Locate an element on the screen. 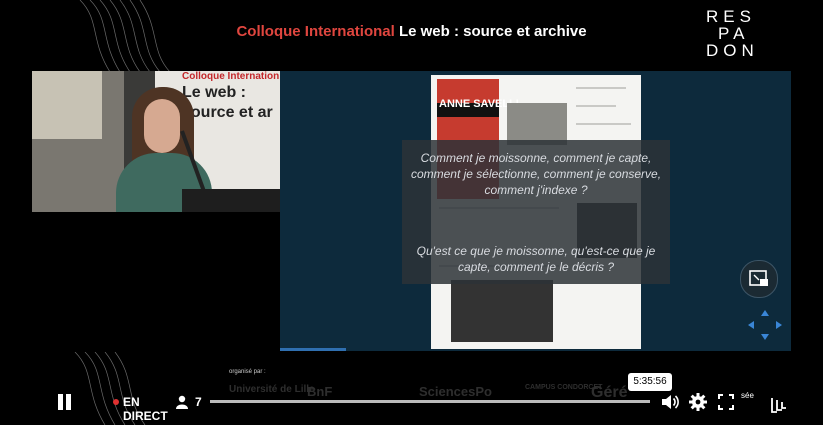 This screenshot has height=425, width=823. lille-logo-icon is located at coordinates (778, 405).